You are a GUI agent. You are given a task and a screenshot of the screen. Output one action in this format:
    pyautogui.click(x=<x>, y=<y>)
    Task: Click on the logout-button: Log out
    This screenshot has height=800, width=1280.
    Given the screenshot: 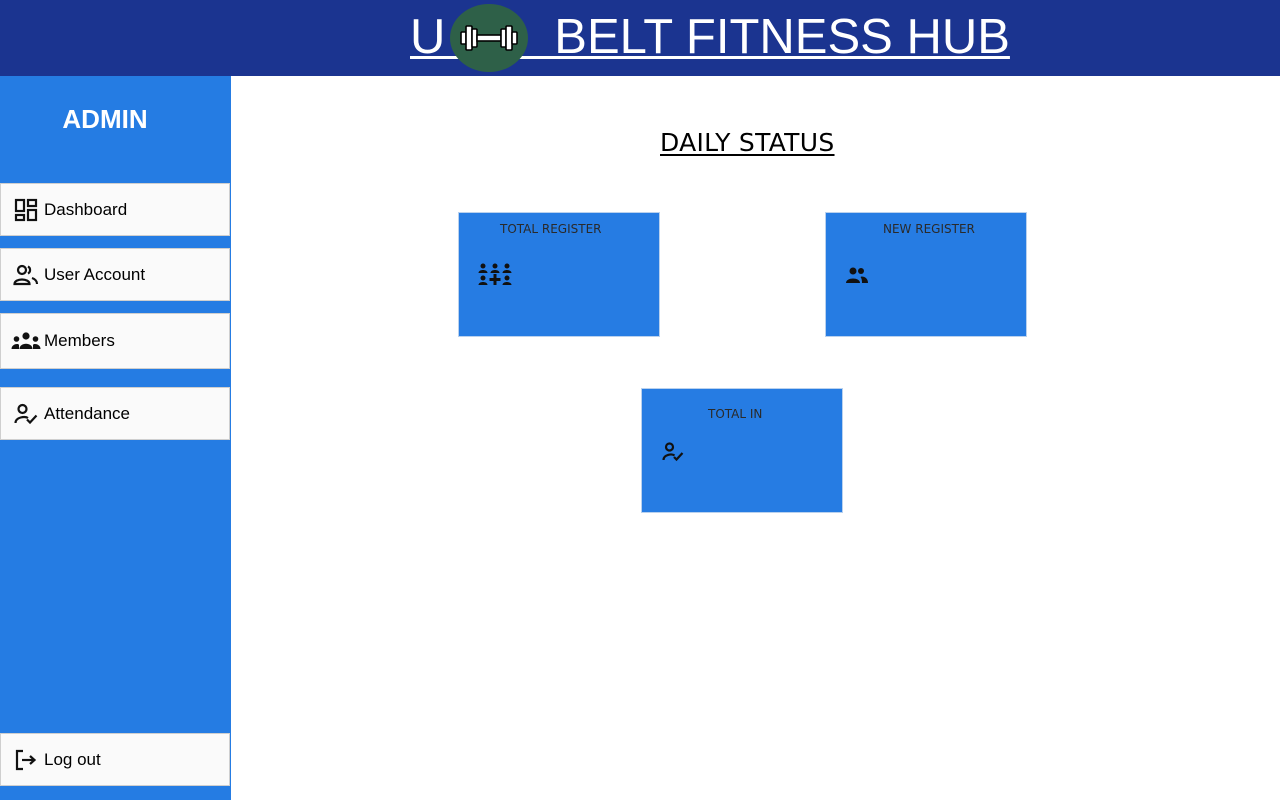 What is the action you would take?
    pyautogui.click(x=115, y=759)
    